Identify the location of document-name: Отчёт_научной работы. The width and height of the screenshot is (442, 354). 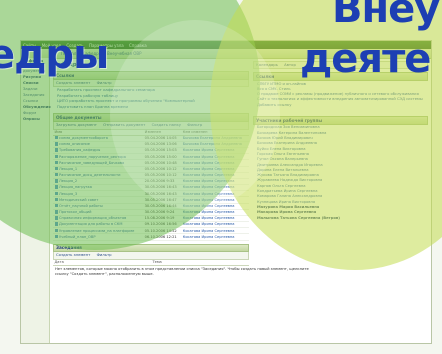
(81, 206).